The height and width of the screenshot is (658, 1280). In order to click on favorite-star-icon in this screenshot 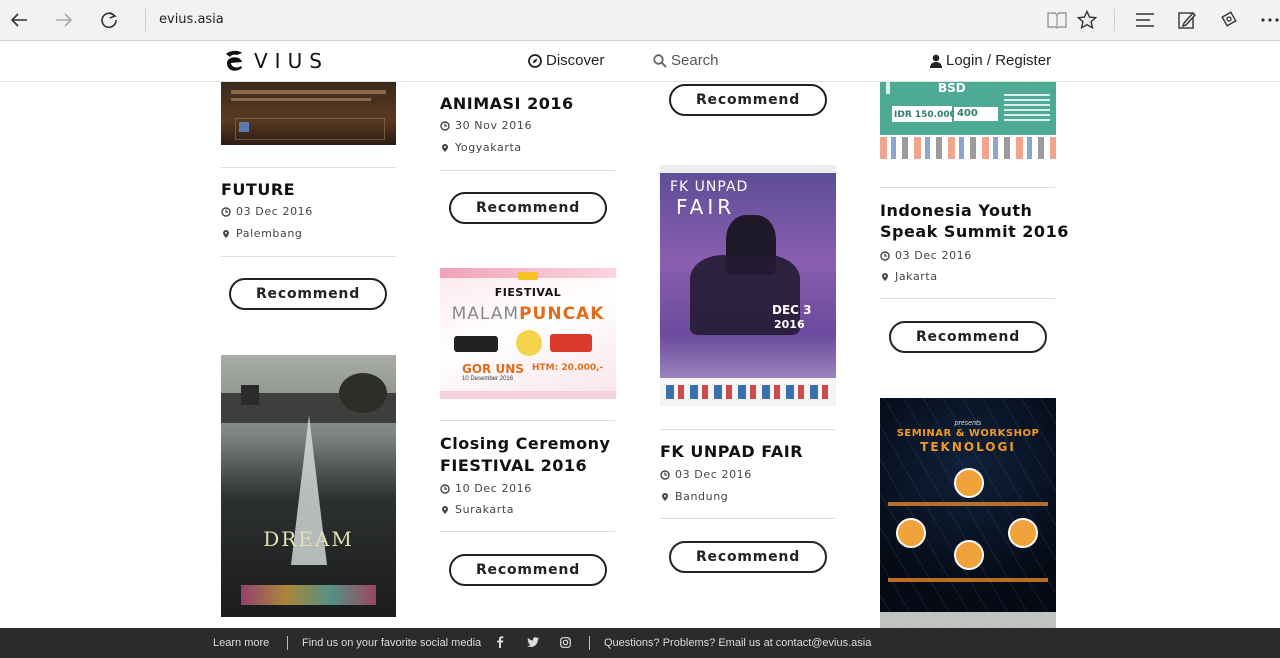, I will do `click(1087, 20)`.